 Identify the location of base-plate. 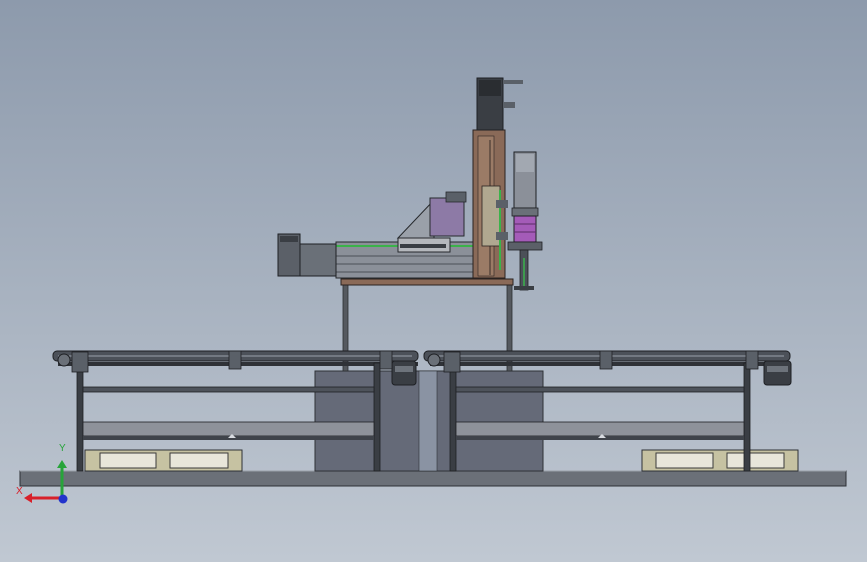
(433, 478).